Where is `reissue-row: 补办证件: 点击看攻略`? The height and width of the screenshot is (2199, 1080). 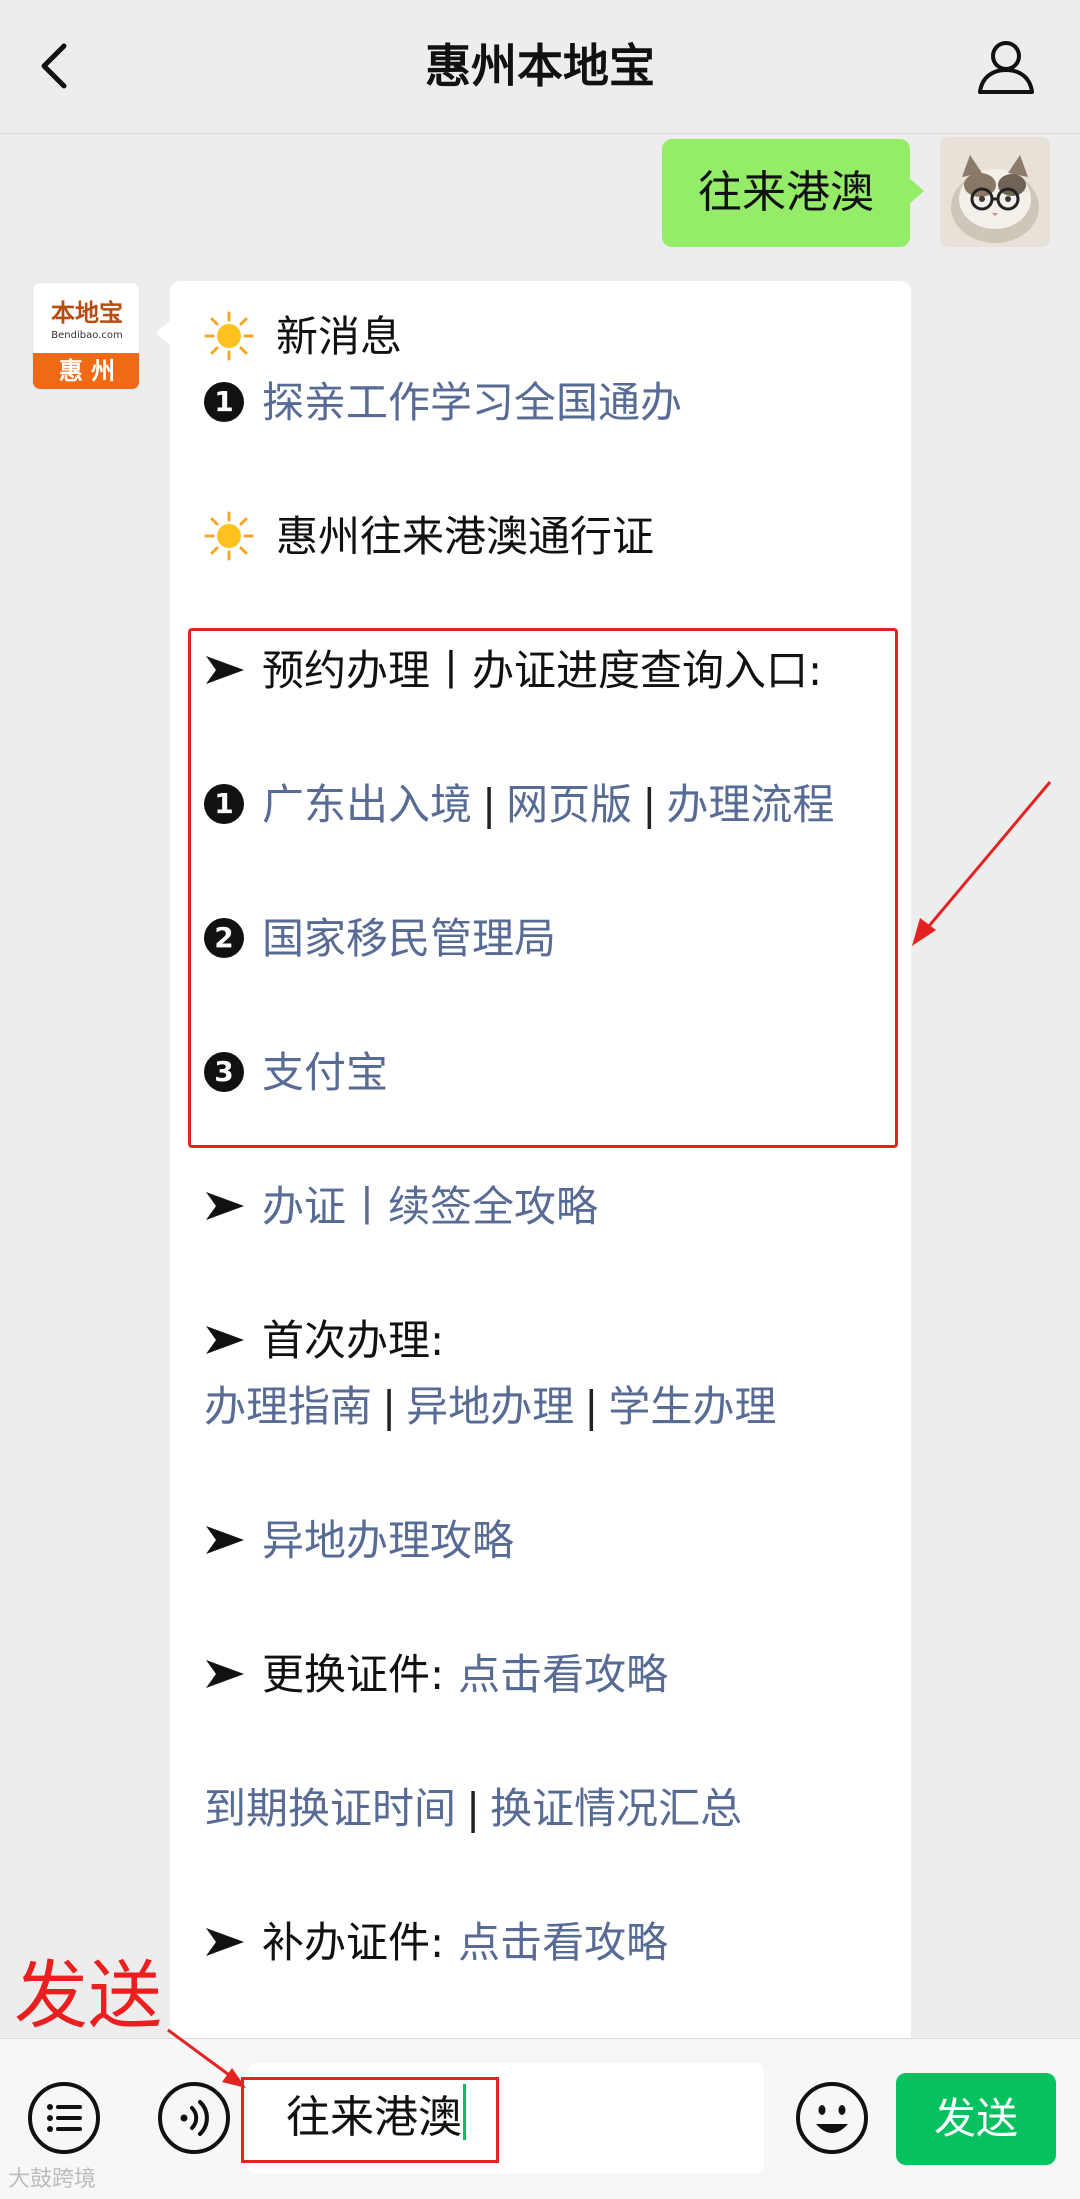
reissue-row: 补办证件: 点击看攻略 is located at coordinates (436, 1943).